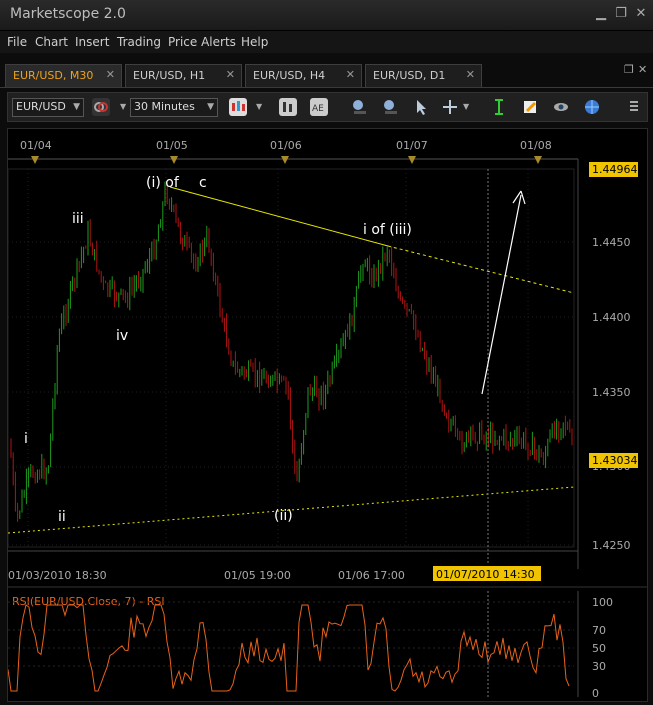 The height and width of the screenshot is (705, 653). I want to click on time-label: 01/05 19:00, so click(257, 575).